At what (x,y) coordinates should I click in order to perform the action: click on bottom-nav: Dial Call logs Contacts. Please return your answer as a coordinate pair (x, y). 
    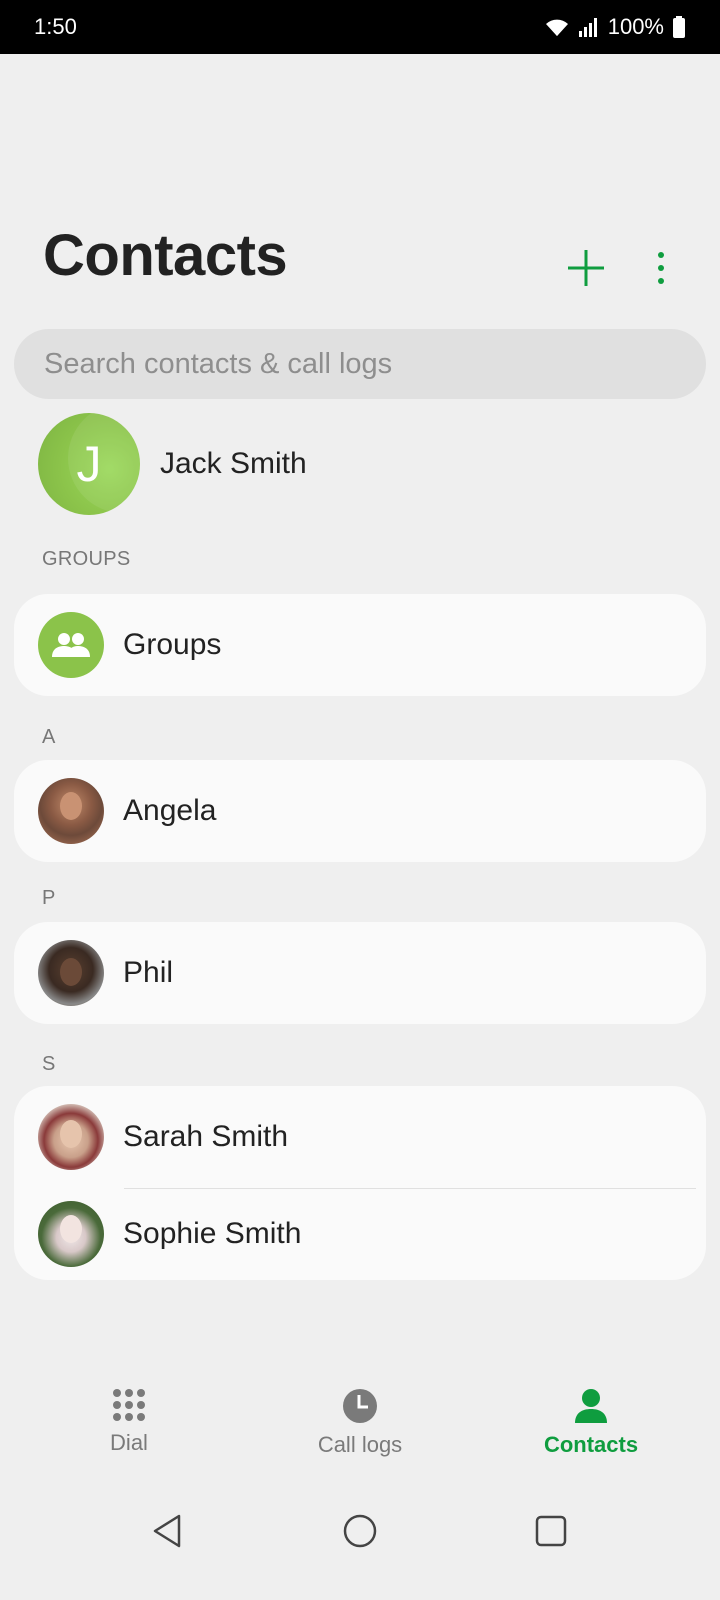
    Looking at the image, I should click on (360, 1425).